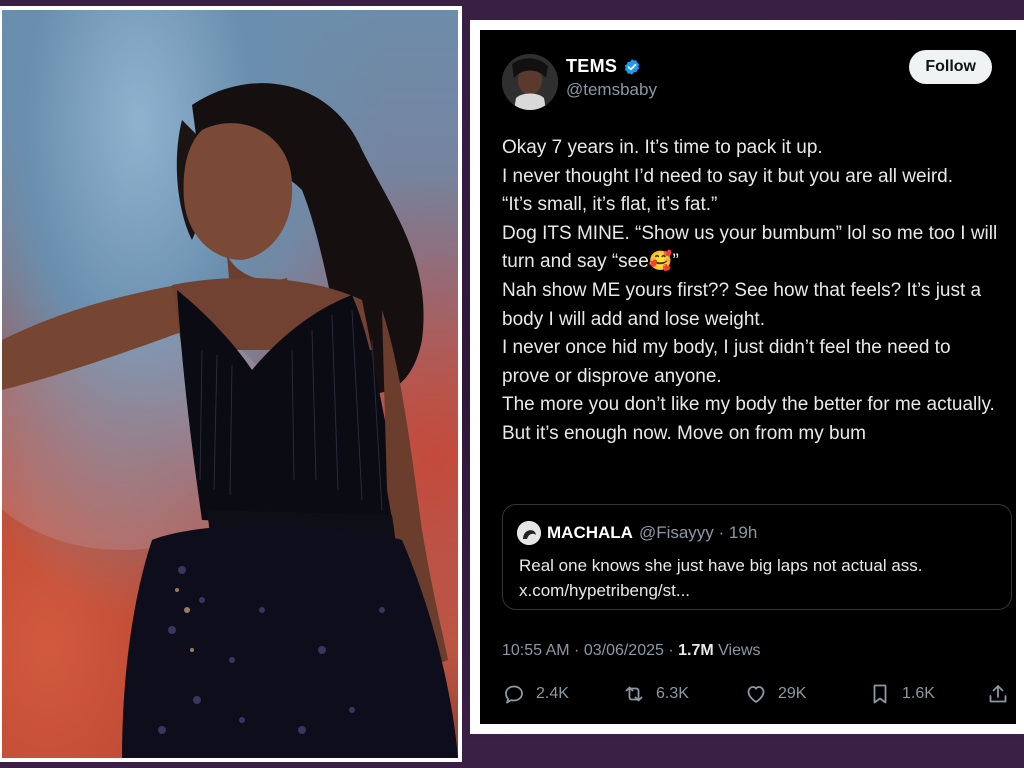 This screenshot has width=1024, height=768. I want to click on reply-button: 2.4K, so click(535, 694).